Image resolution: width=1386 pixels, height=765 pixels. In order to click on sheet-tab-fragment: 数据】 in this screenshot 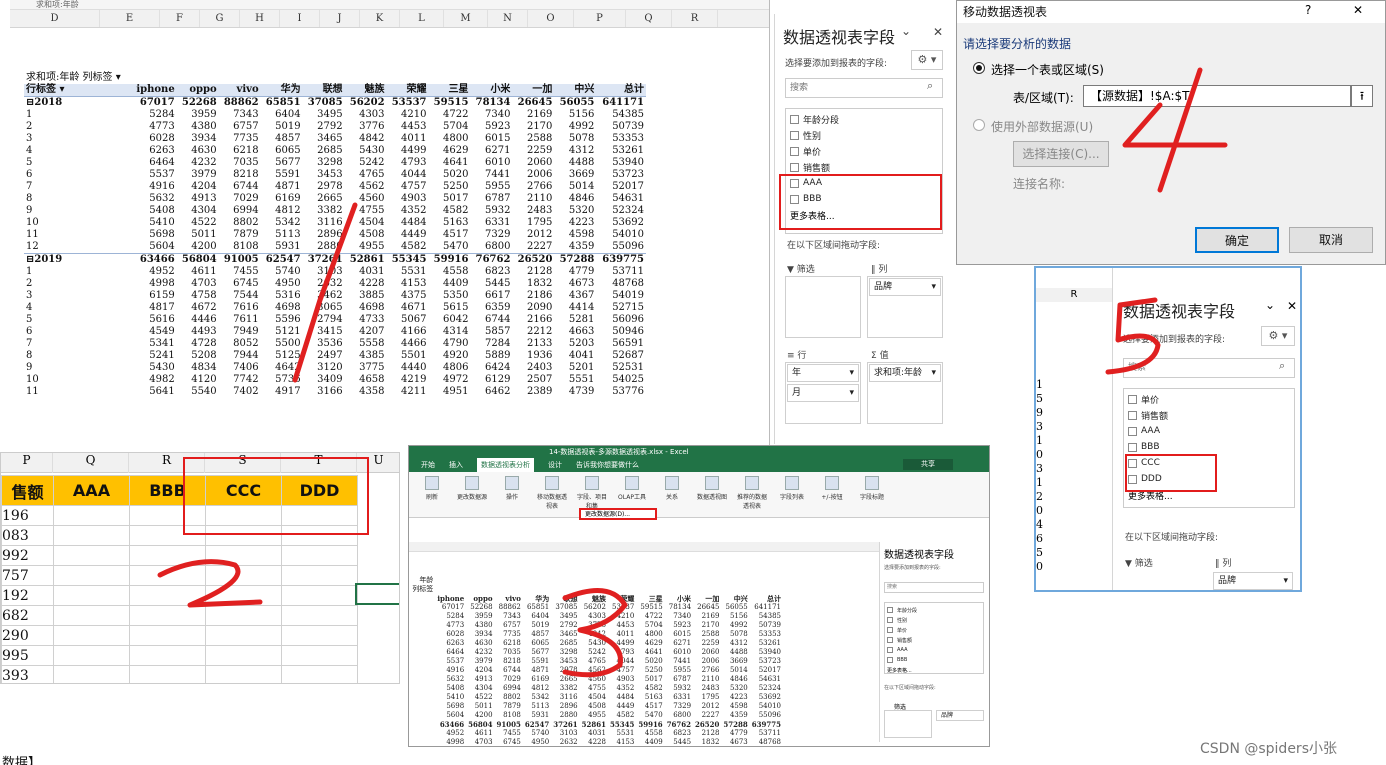, I will do `click(21, 758)`.